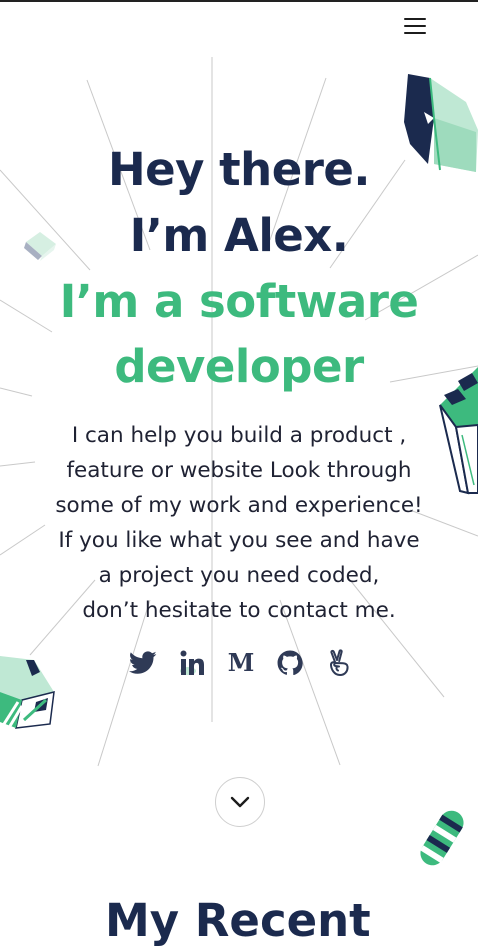  Describe the element at coordinates (239, 470) in the screenshot. I see `intro-line: feature or website Look through` at that location.